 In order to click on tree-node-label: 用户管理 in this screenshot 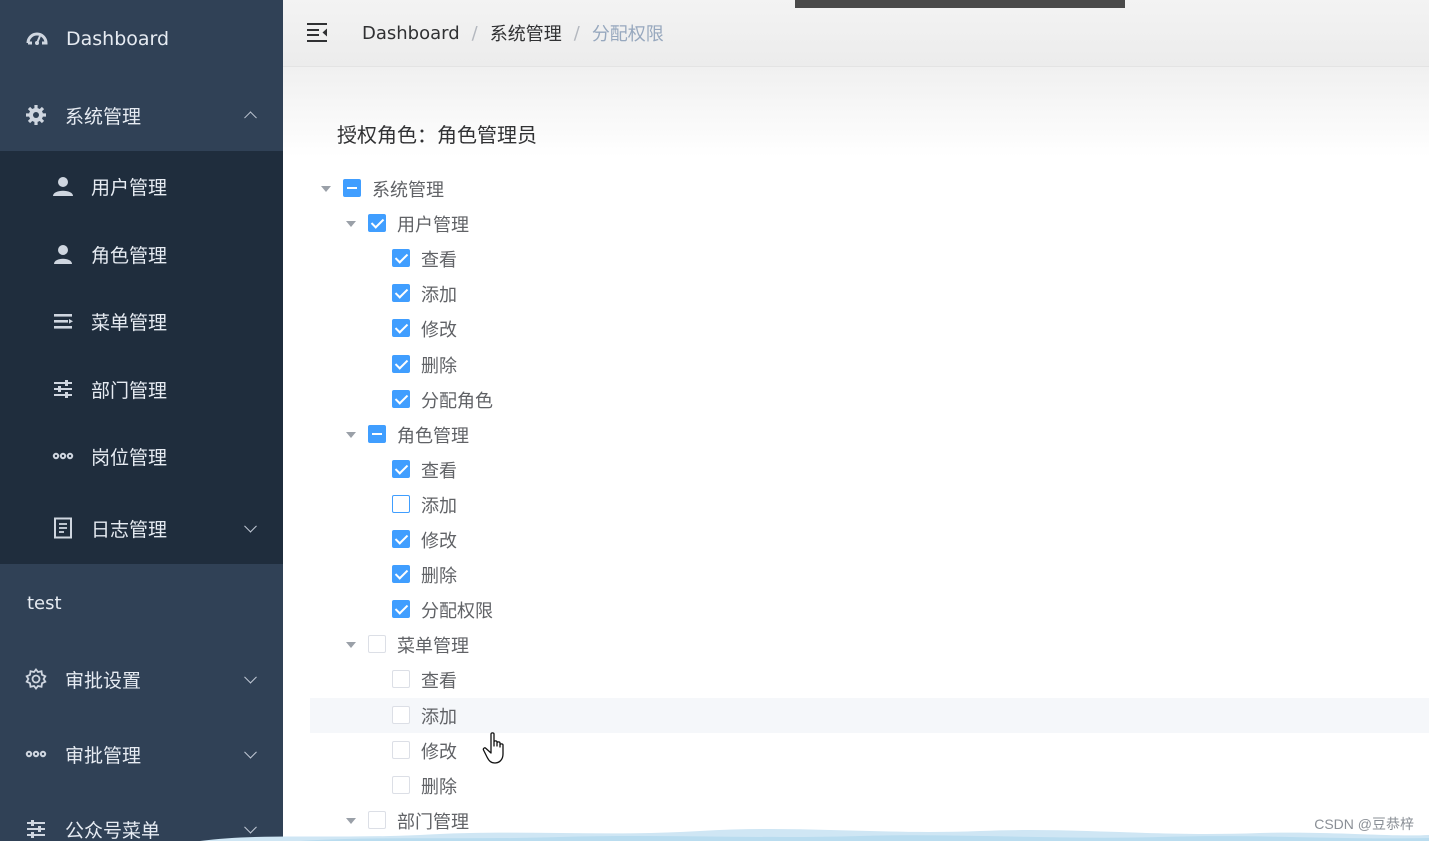, I will do `click(433, 226)`.